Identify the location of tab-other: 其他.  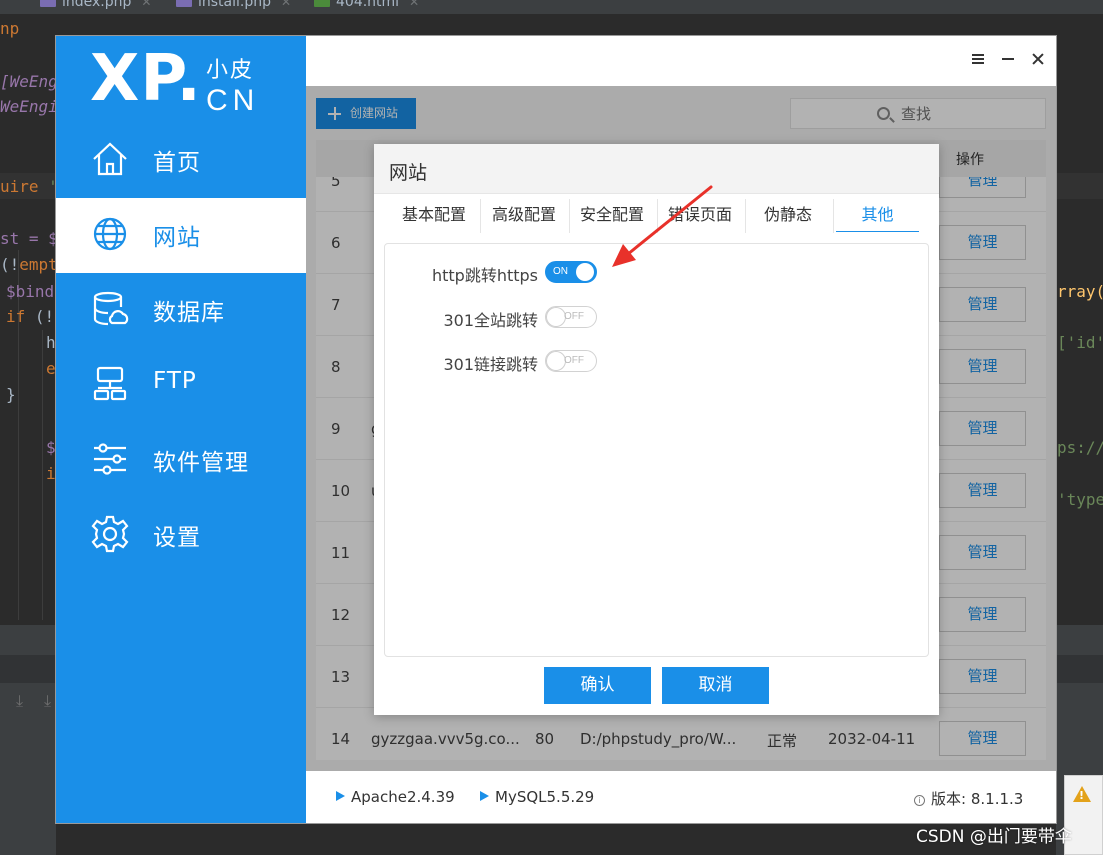
(877, 217).